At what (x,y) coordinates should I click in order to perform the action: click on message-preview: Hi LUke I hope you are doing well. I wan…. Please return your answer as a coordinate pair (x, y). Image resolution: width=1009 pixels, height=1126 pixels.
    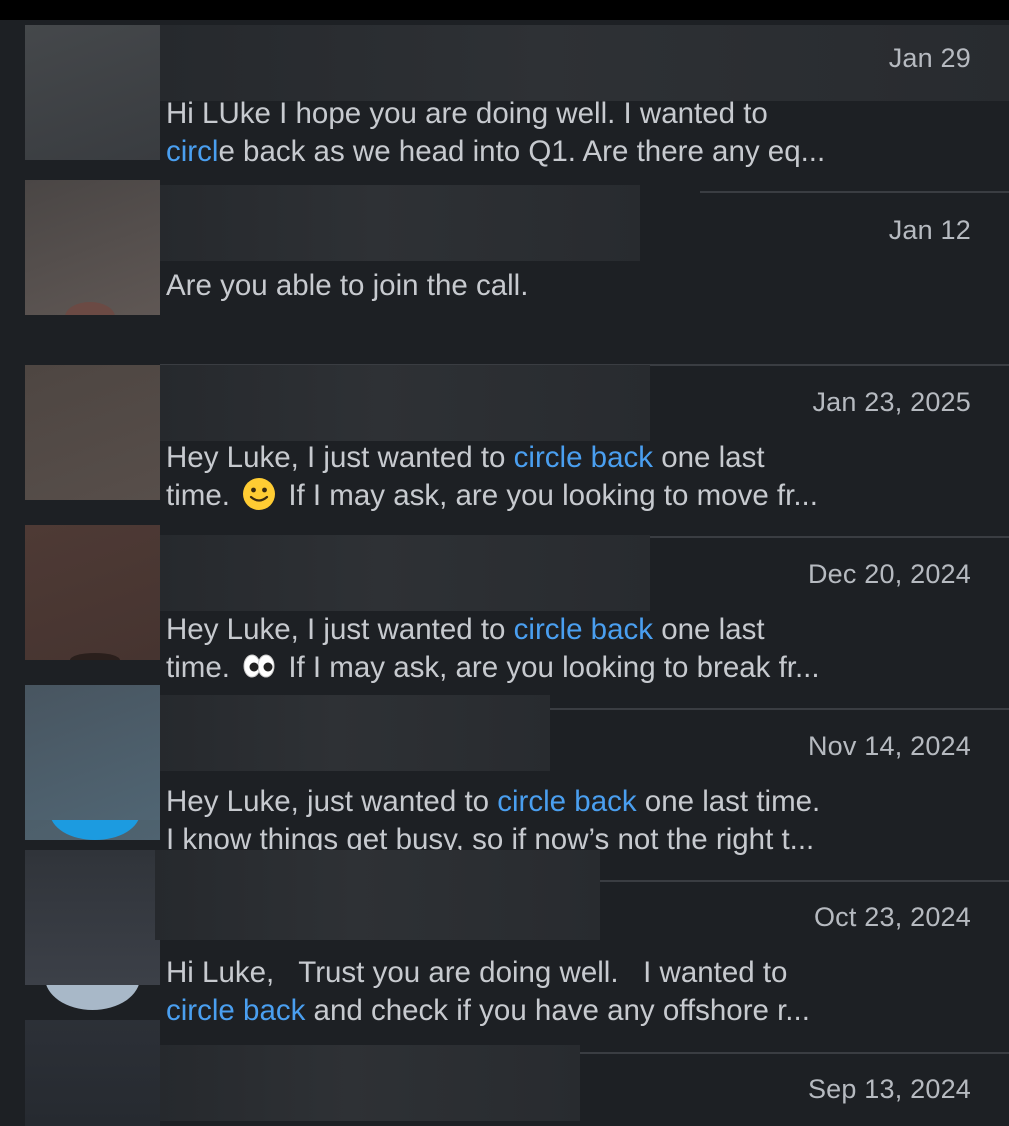
    Looking at the image, I should click on (496, 132).